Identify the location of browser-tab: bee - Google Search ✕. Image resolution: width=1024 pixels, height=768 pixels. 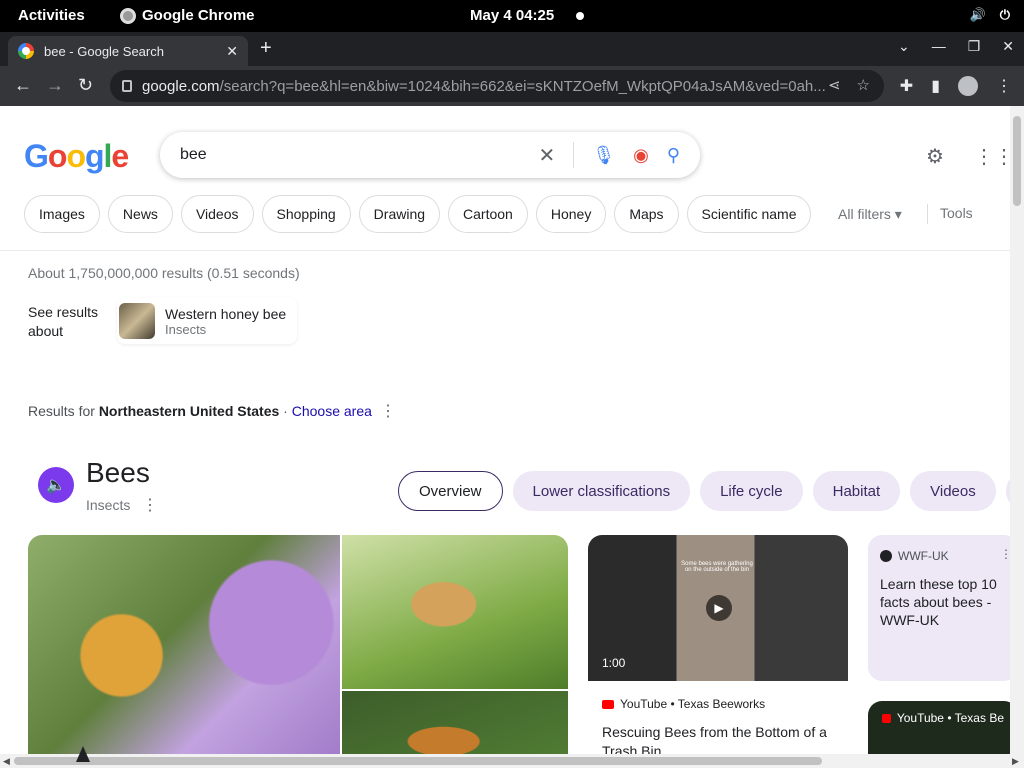
(128, 51).